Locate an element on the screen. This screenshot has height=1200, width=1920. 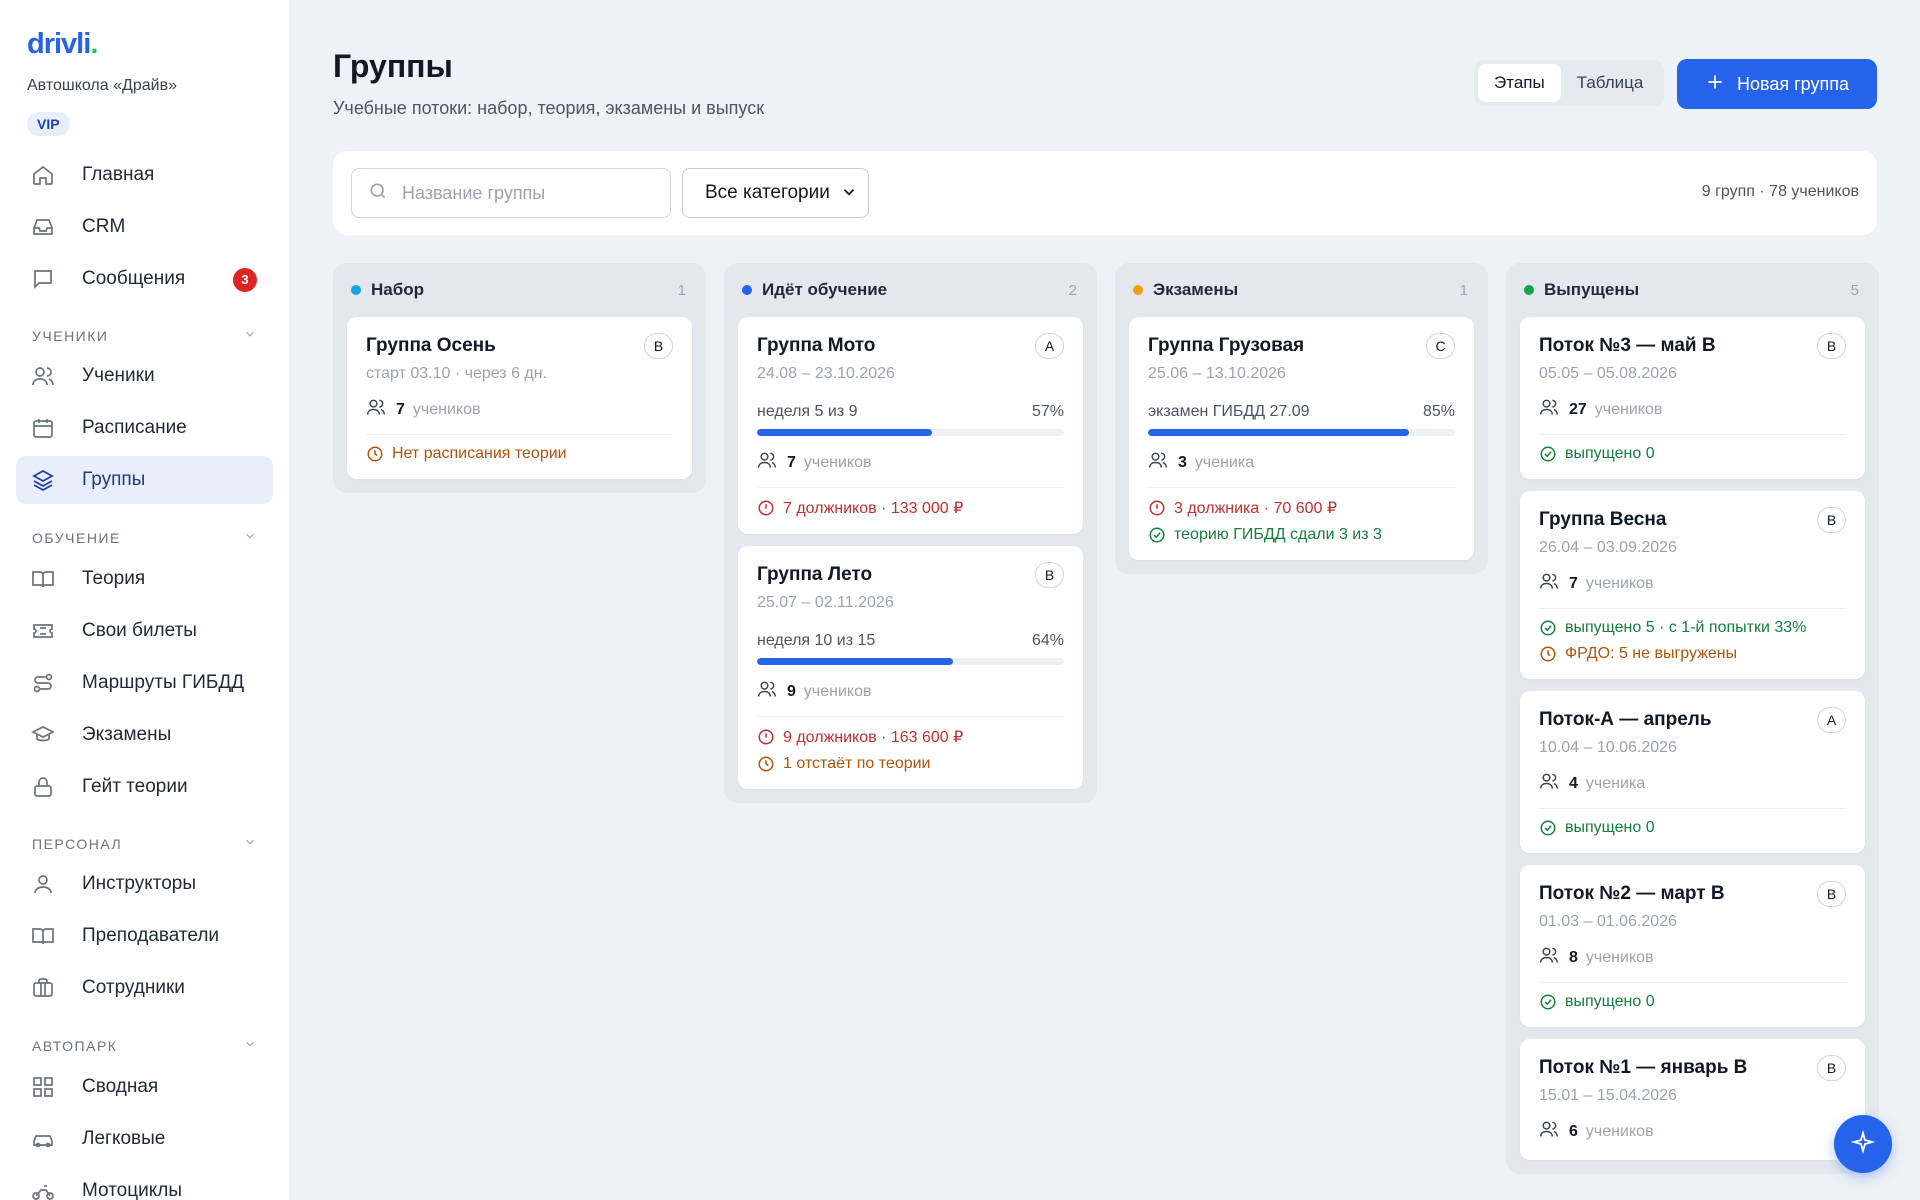
nav-item-instructors: Инструкторы is located at coordinates (144, 884).